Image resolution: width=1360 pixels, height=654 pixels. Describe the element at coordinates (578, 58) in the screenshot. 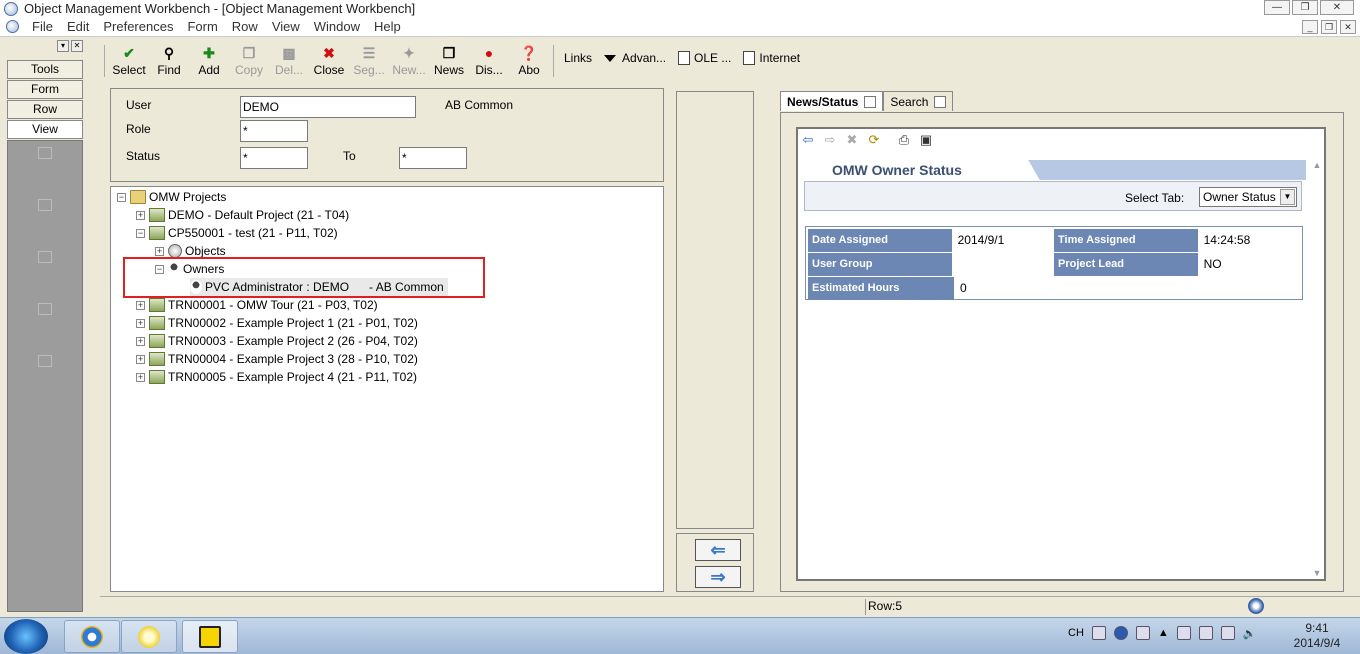

I see `links-menu: Links` at that location.